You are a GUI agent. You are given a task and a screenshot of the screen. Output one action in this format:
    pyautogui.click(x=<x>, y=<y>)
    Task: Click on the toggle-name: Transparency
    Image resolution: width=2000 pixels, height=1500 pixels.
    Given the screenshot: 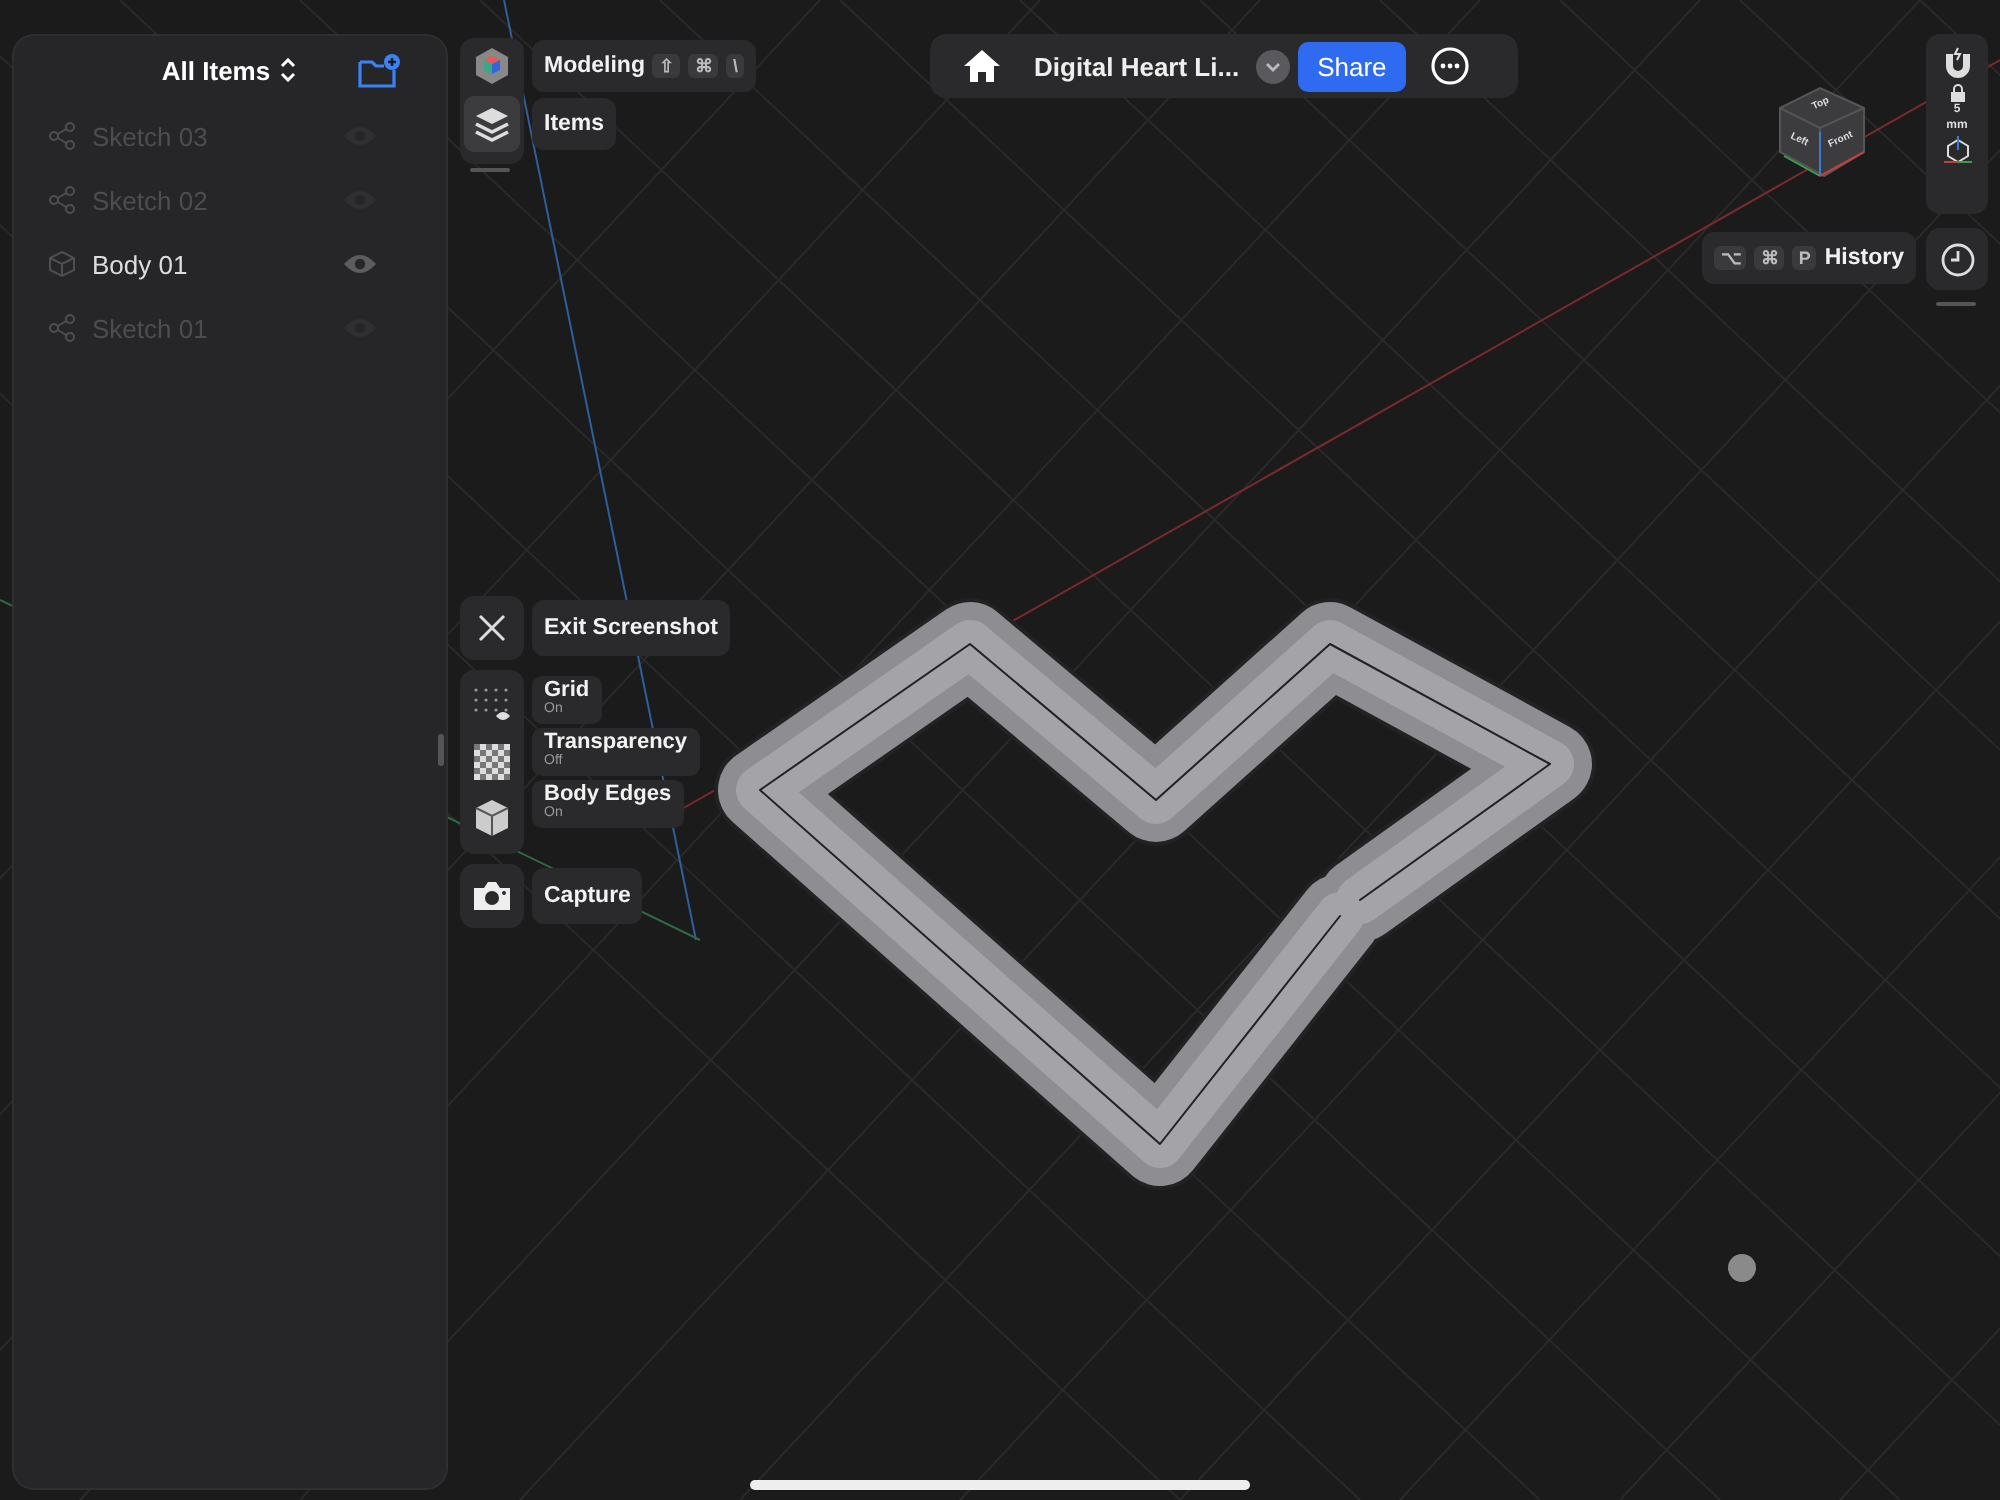 What is the action you would take?
    pyautogui.click(x=616, y=742)
    